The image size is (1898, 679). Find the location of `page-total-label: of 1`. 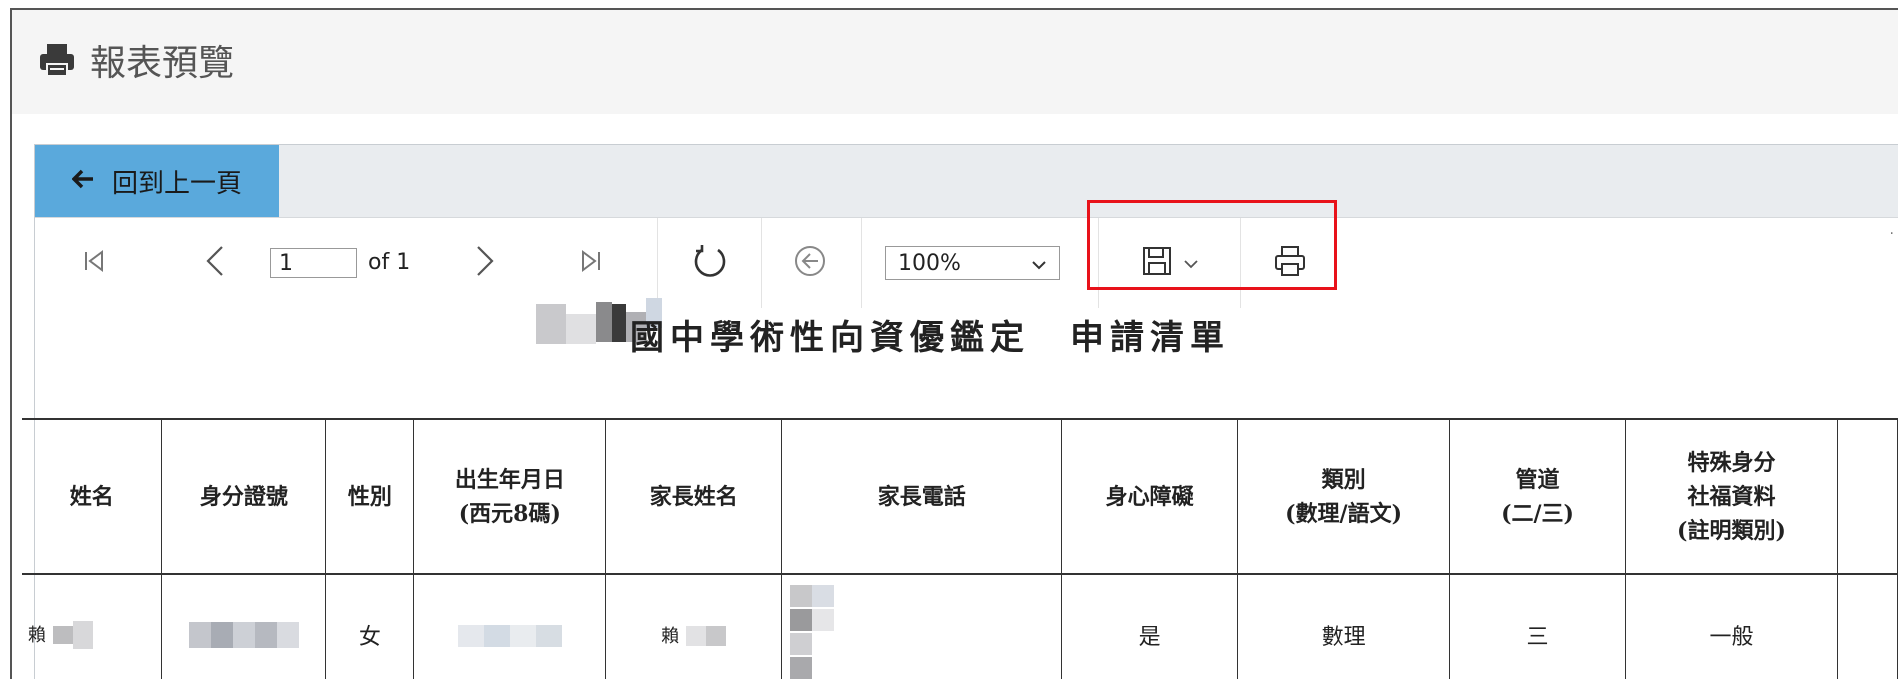

page-total-label: of 1 is located at coordinates (389, 262).